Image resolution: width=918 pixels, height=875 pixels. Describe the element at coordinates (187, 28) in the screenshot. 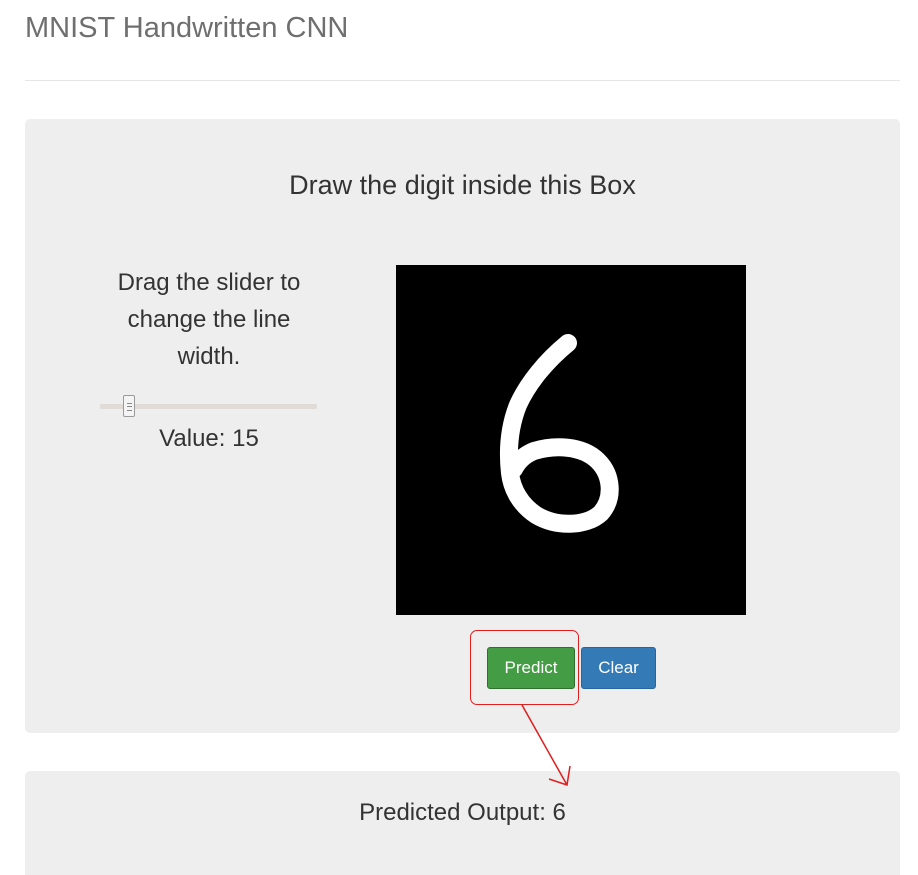

I see `app-title: MNIST Handwritten CNN` at that location.